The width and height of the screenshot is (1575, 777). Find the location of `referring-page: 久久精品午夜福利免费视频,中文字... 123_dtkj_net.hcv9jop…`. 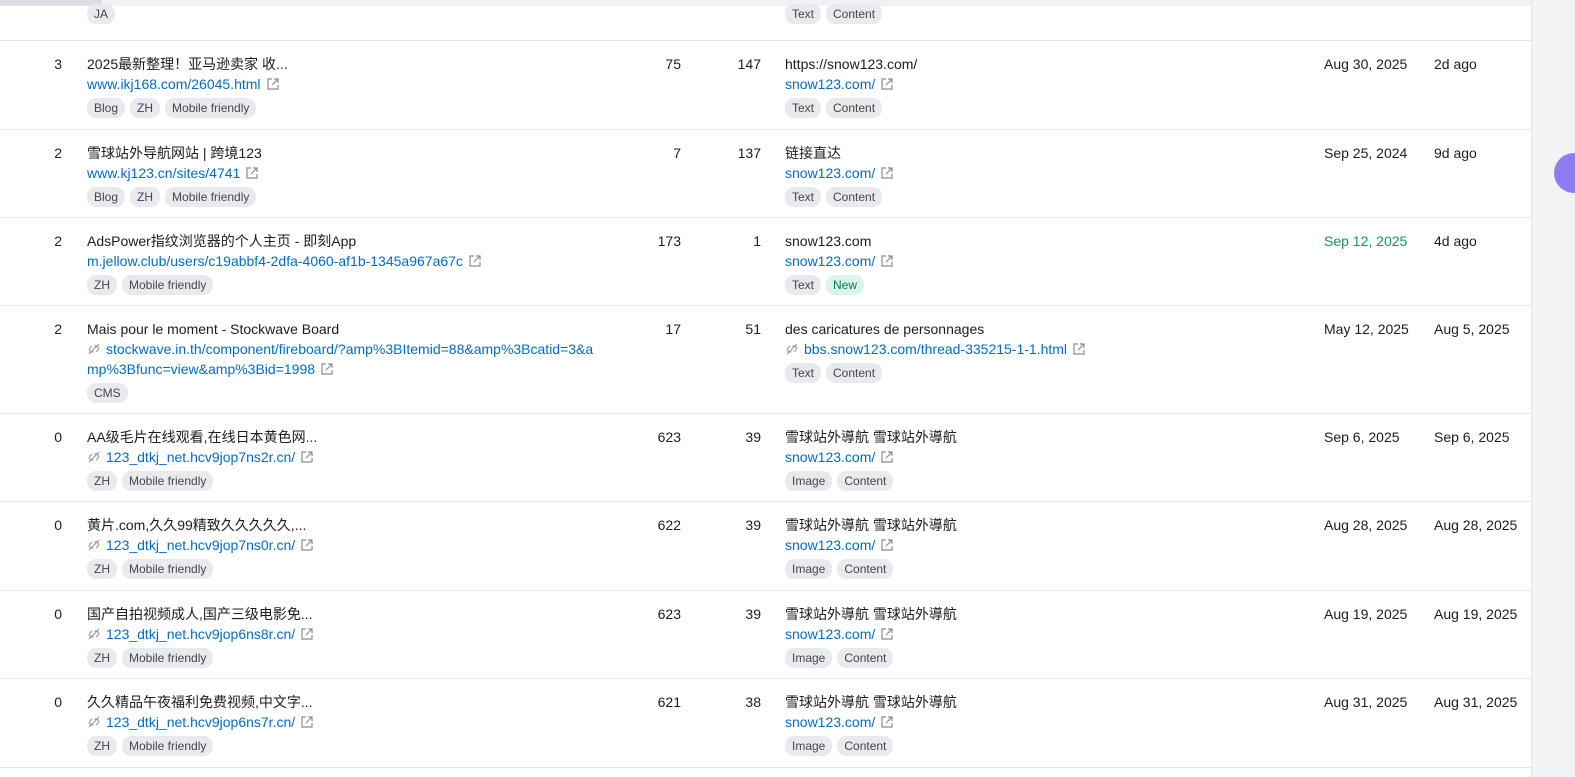

referring-page: 久久精品午夜福利免费视频,中文字... 123_dtkj_net.hcv9jop… is located at coordinates (347, 724).